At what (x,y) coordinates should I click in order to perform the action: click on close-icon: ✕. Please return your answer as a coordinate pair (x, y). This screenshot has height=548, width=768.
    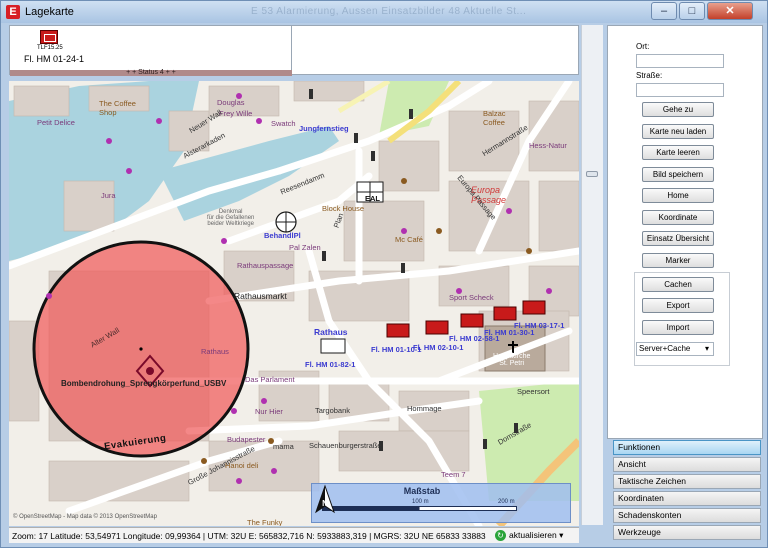
    Looking at the image, I should click on (730, 11).